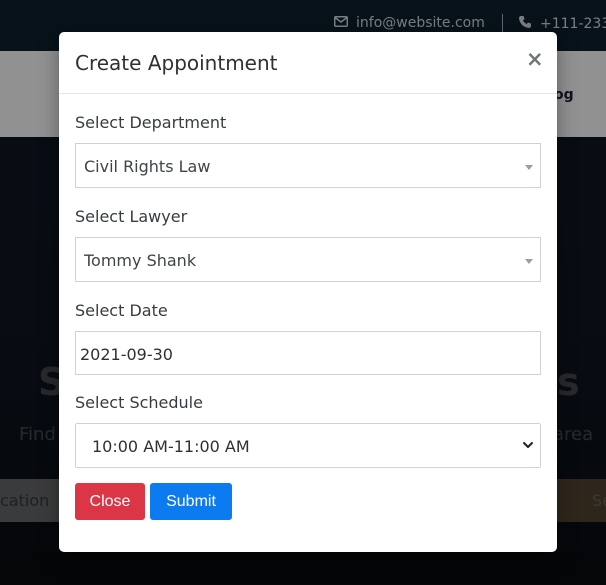 Image resolution: width=606 pixels, height=585 pixels. I want to click on schedule-label: Select Schedule, so click(139, 402).